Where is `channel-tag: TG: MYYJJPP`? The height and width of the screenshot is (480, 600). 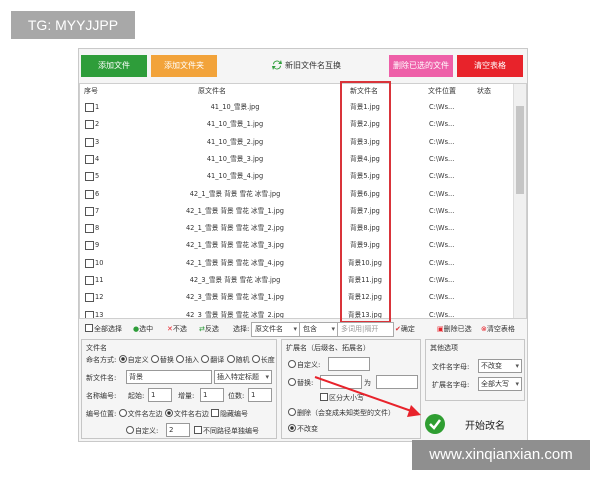
channel-tag: TG: MYYJJPP is located at coordinates (73, 25).